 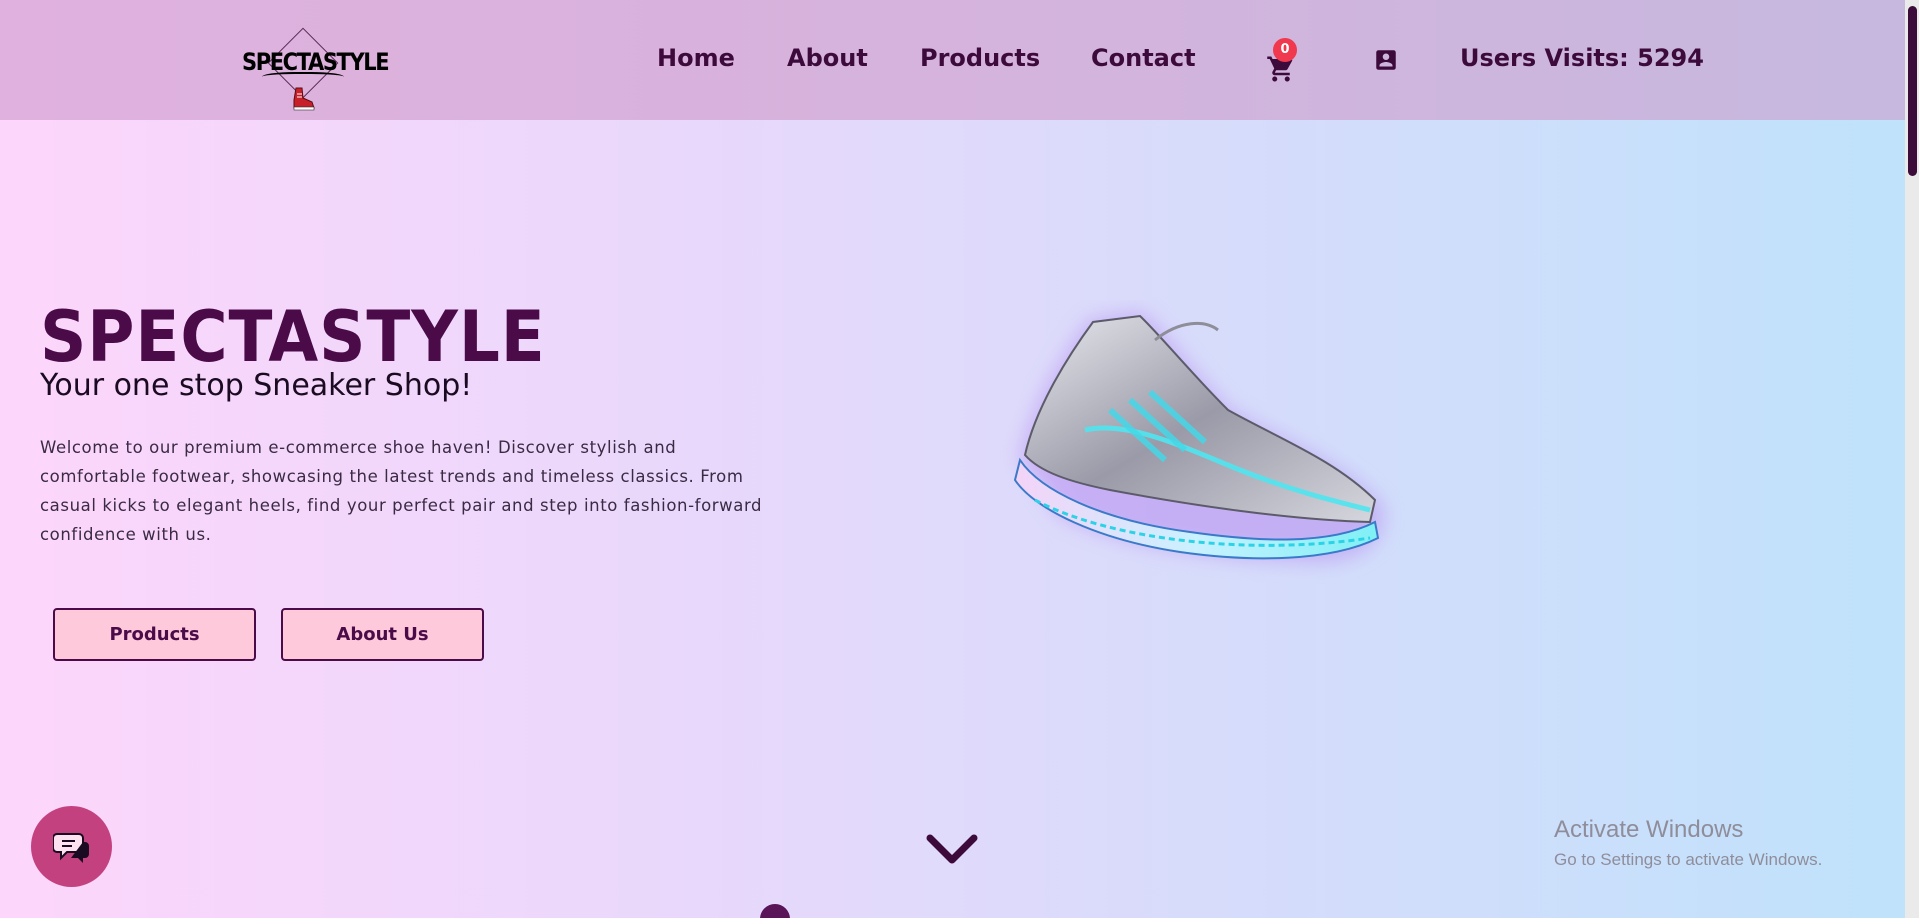 I want to click on watermark-title: Activate Windows, so click(x=1649, y=829).